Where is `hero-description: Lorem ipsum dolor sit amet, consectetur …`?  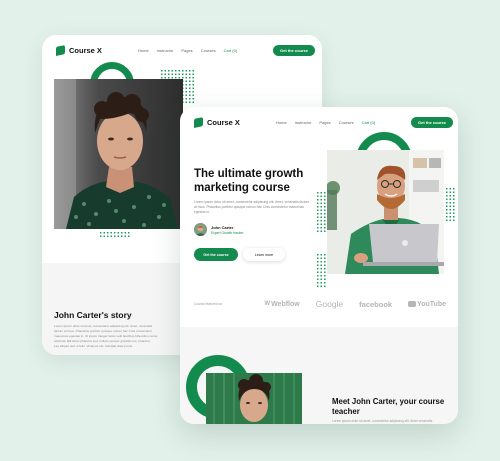
hero-description: Lorem ipsum dolor sit amet, consectetur … is located at coordinates (252, 207).